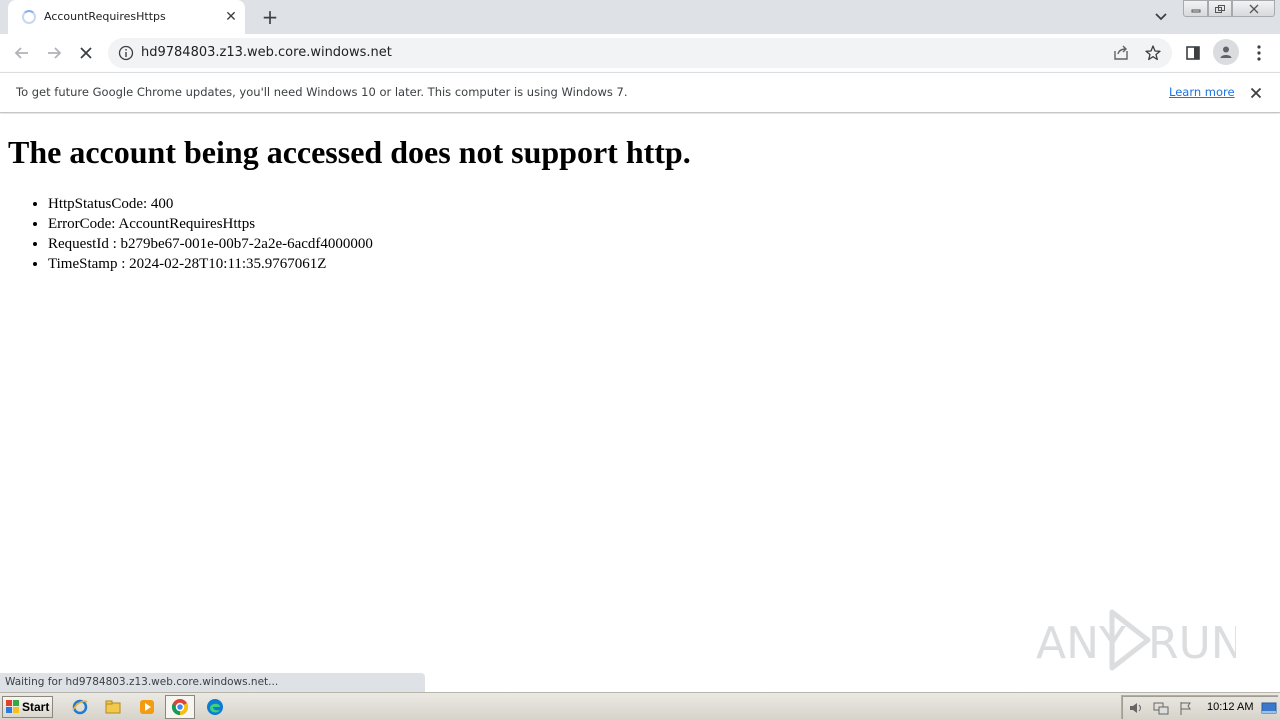 The width and height of the screenshot is (1280, 720). Describe the element at coordinates (1161, 708) in the screenshot. I see `network-icon` at that location.